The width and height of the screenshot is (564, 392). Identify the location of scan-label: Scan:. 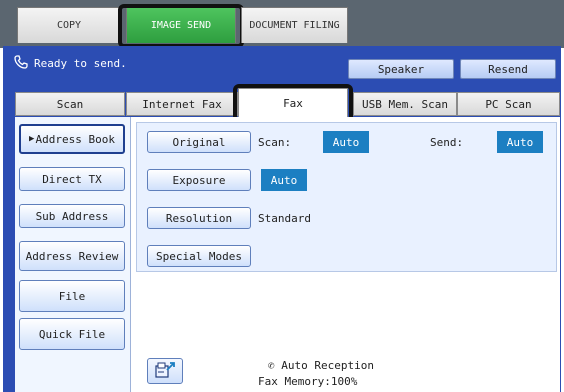
(275, 142).